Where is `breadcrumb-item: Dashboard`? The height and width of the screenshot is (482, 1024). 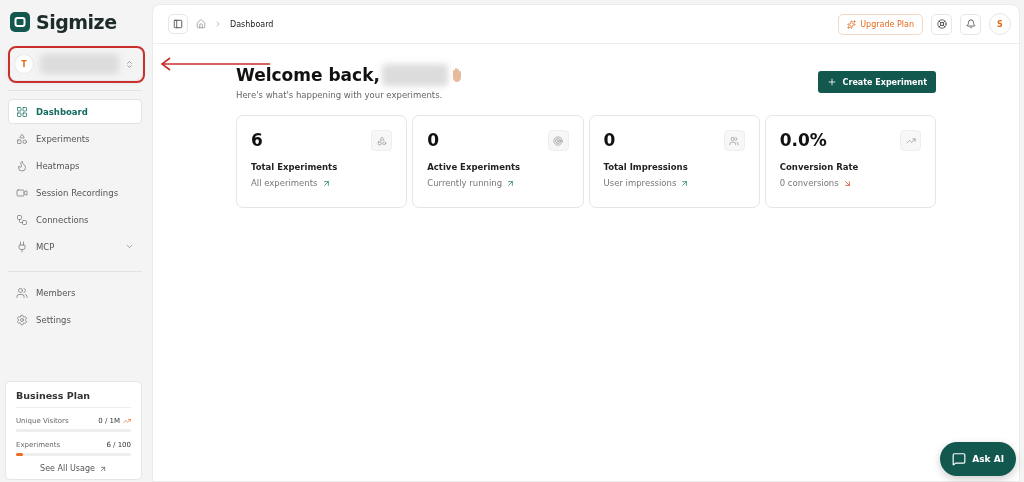 breadcrumb-item: Dashboard is located at coordinates (252, 24).